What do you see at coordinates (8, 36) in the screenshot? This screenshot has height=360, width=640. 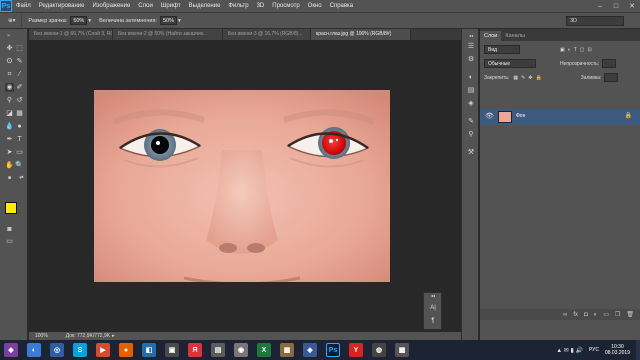 I see `collapse-icon: »` at bounding box center [8, 36].